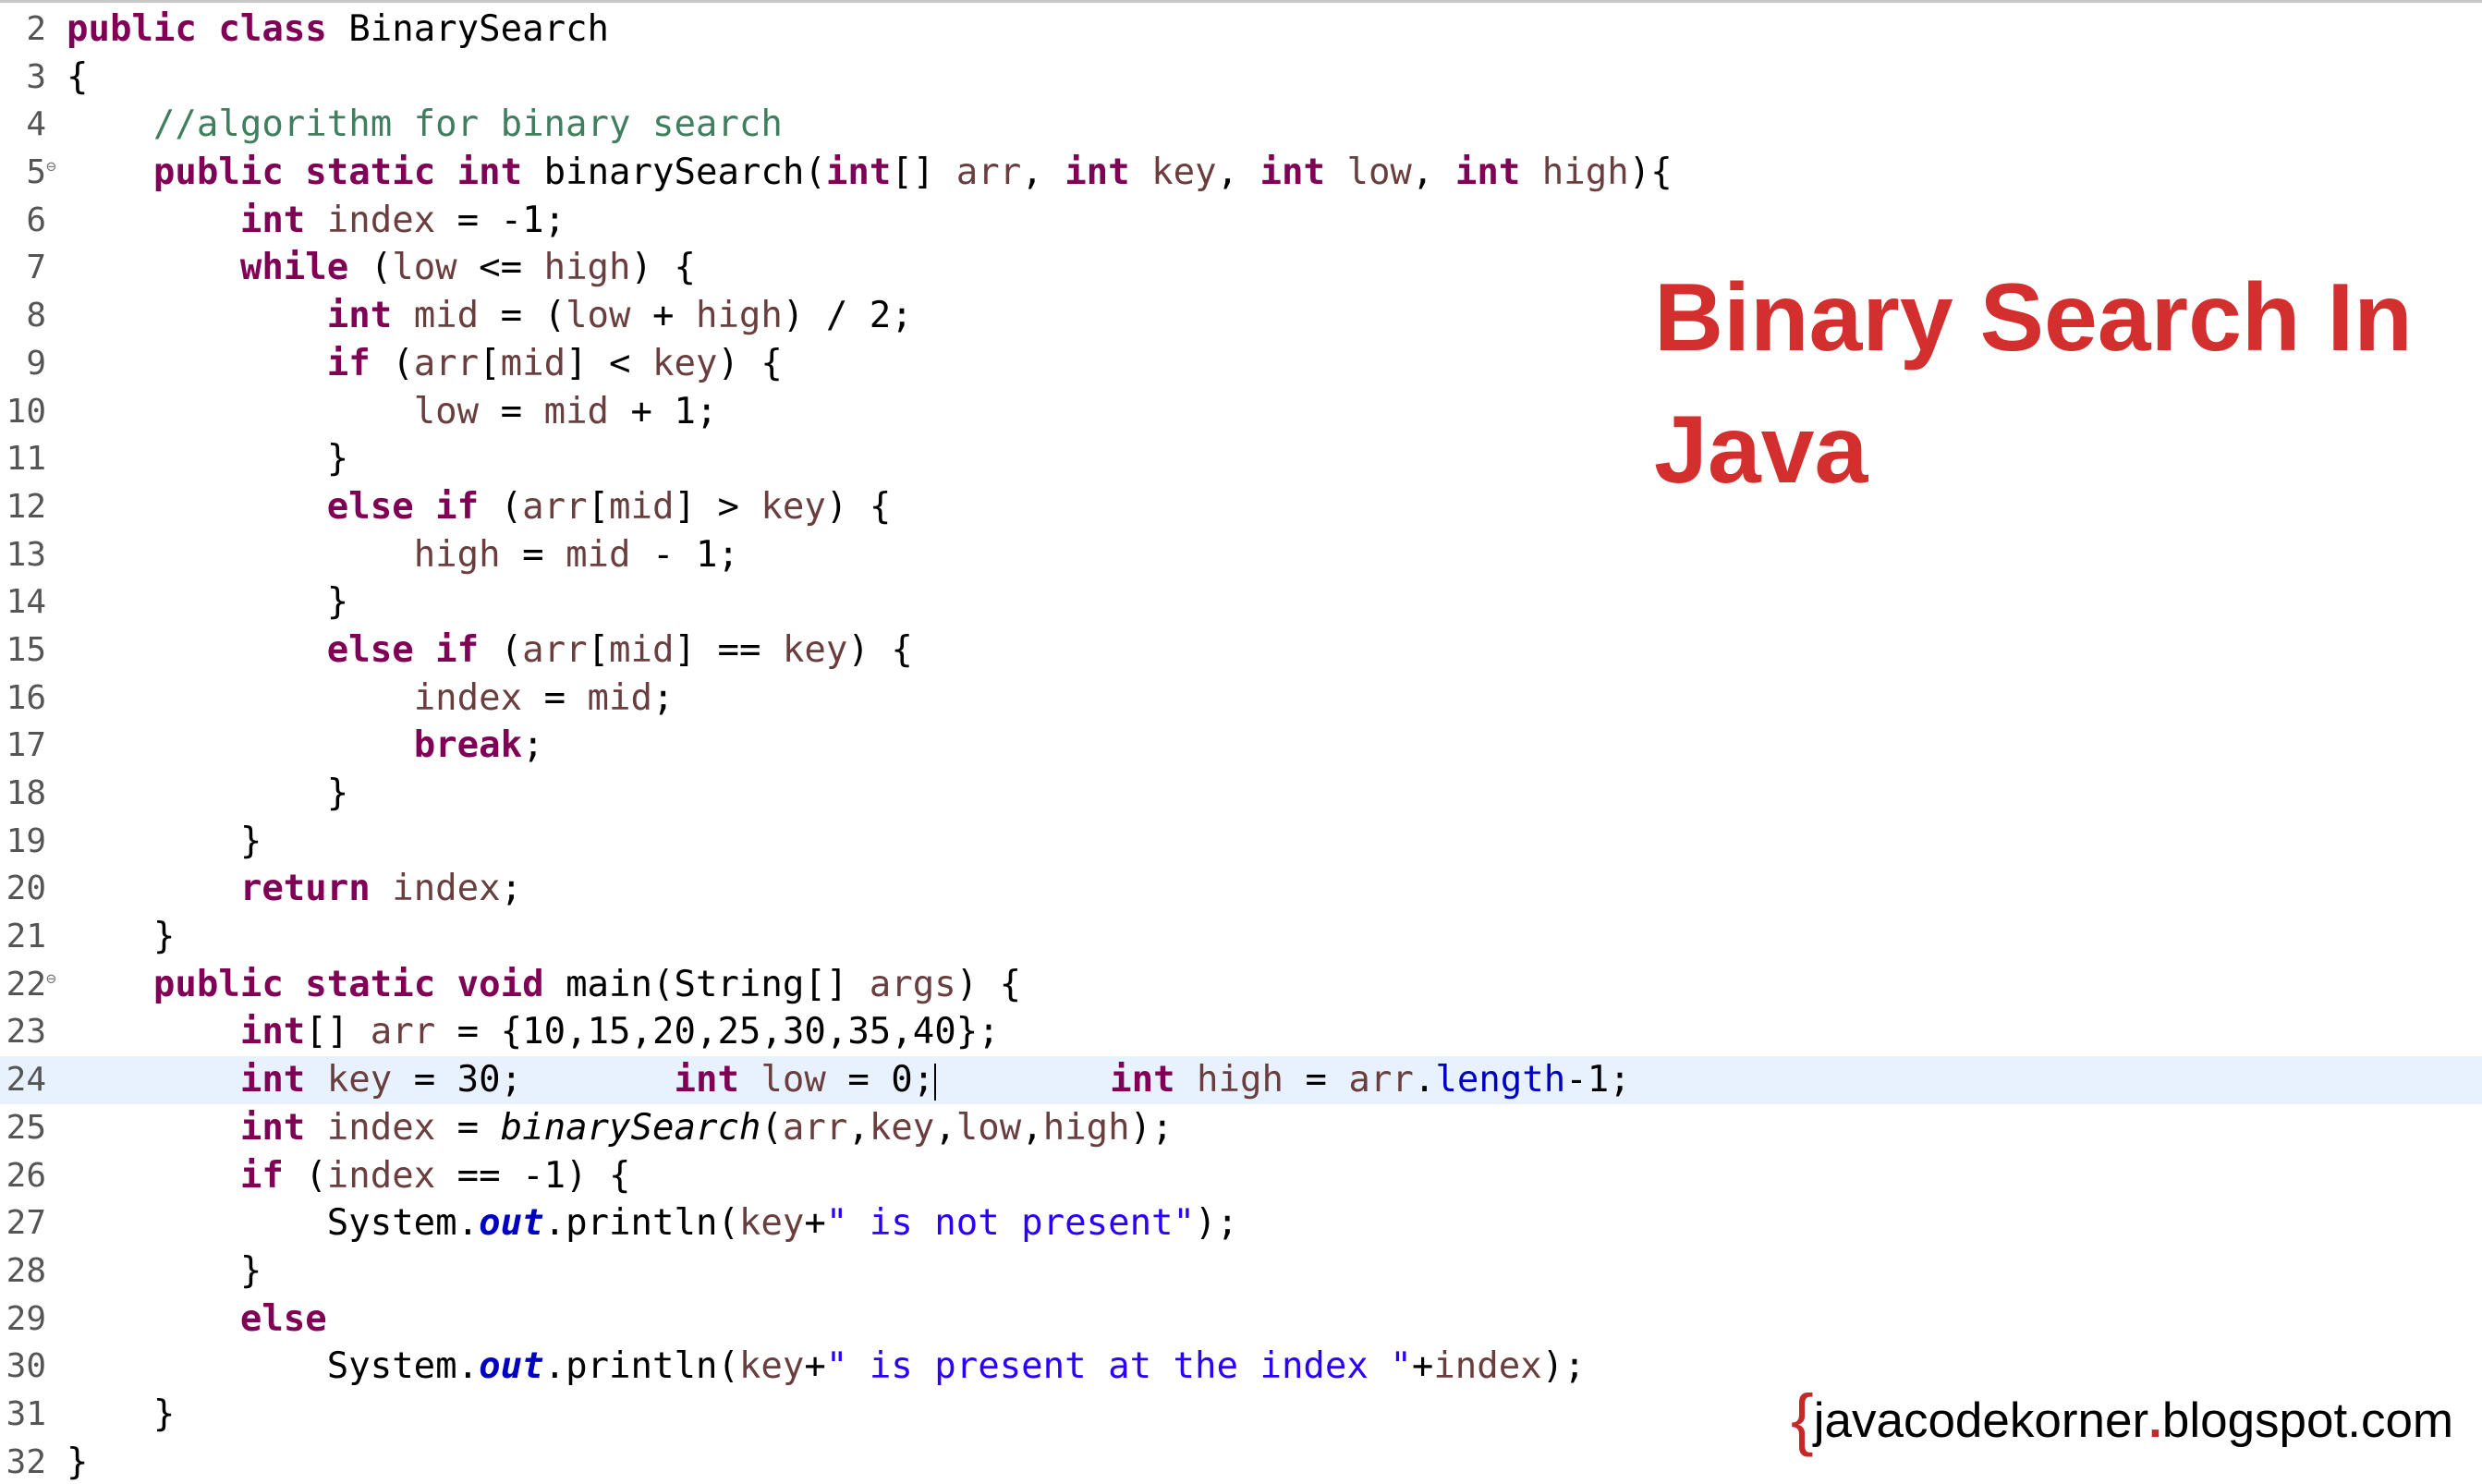  Describe the element at coordinates (1241, 699) in the screenshot. I see `code-line: 16 index = mid;` at that location.